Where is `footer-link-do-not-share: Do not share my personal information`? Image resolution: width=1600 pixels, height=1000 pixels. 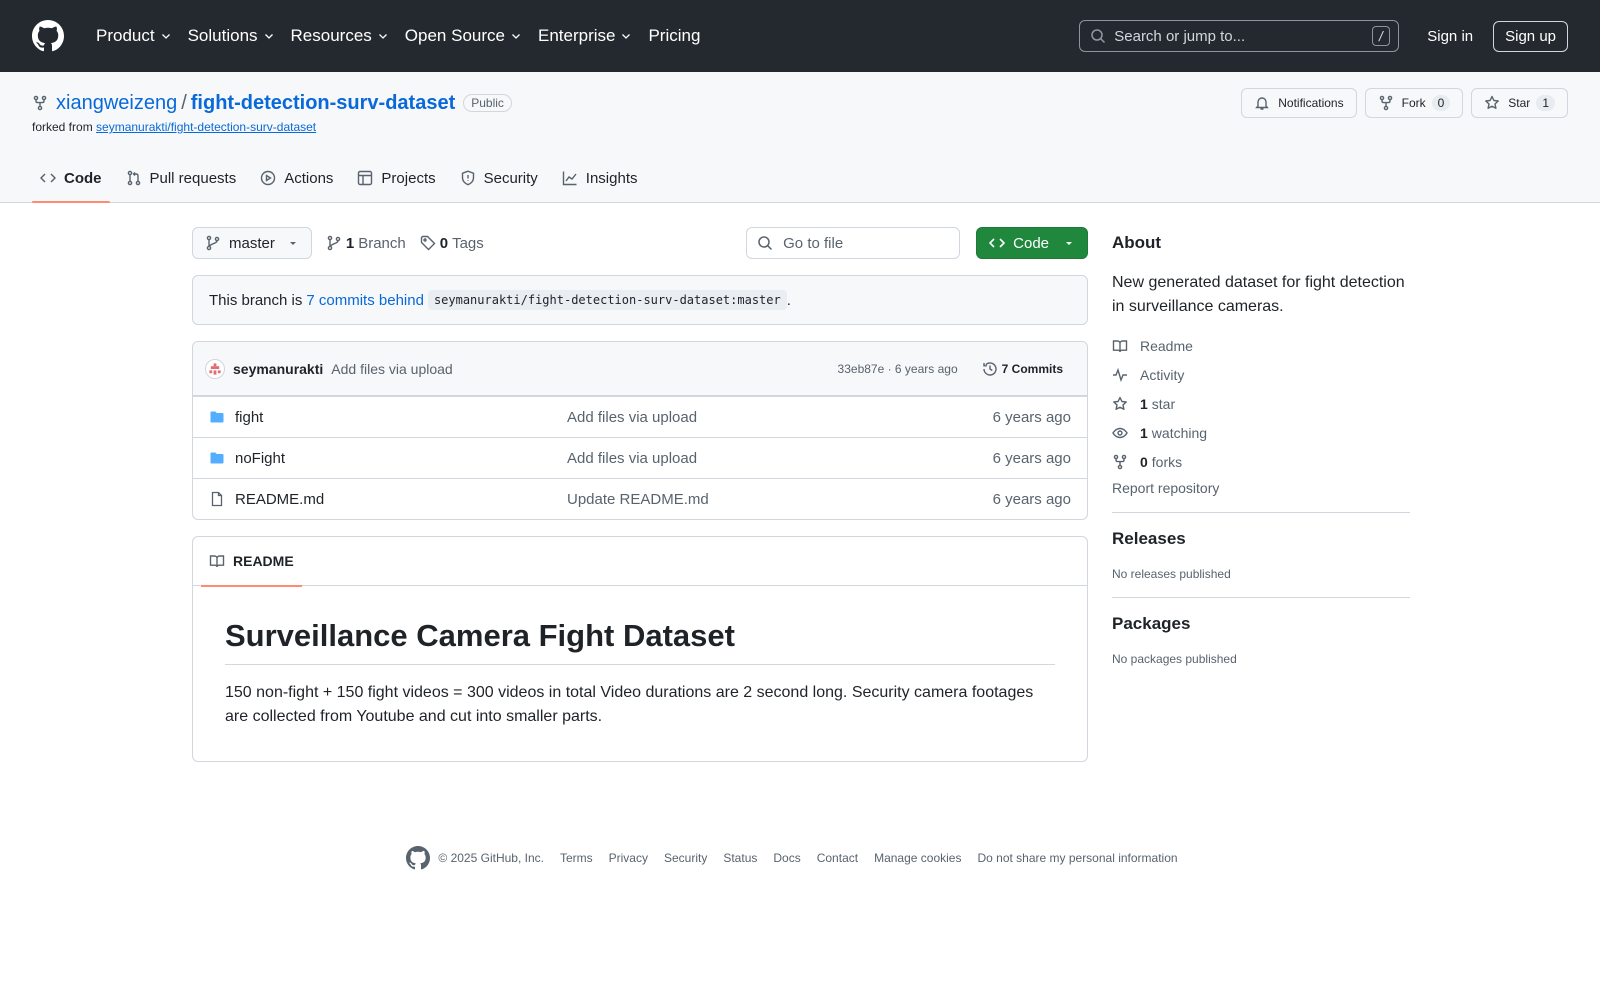 footer-link-do-not-share: Do not share my personal information is located at coordinates (1077, 858).